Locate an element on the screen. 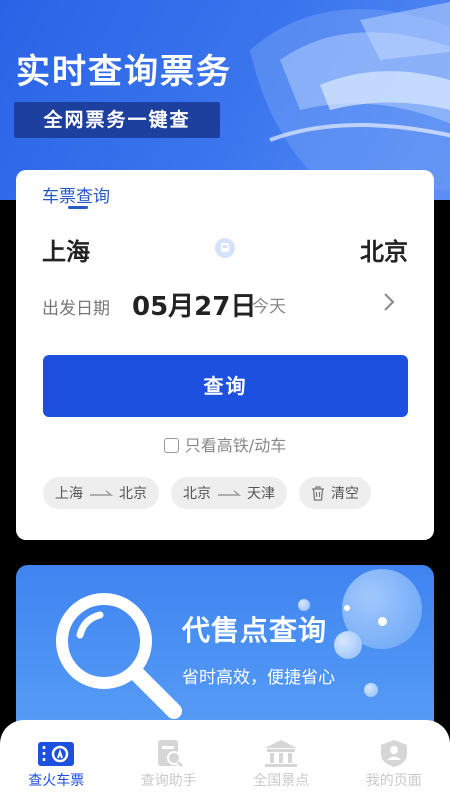 The image size is (450, 800). hsr-only-row: 只看高铁/动车 is located at coordinates (225, 444).